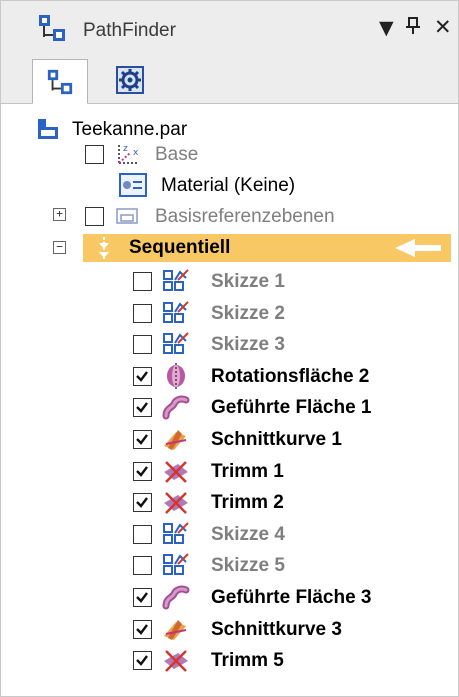 This screenshot has height=697, width=459. I want to click on tree-item-label: Rotationsfläche 2, so click(290, 376).